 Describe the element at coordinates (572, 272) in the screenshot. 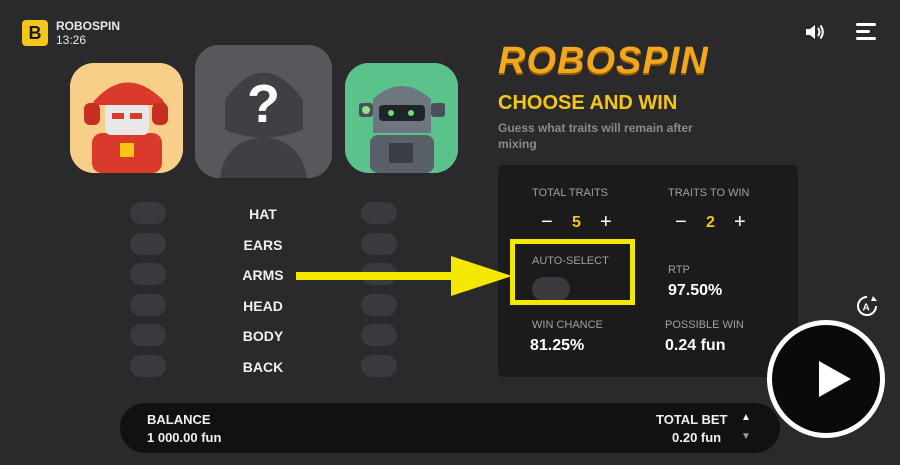

I see `auto-select-highlight` at that location.